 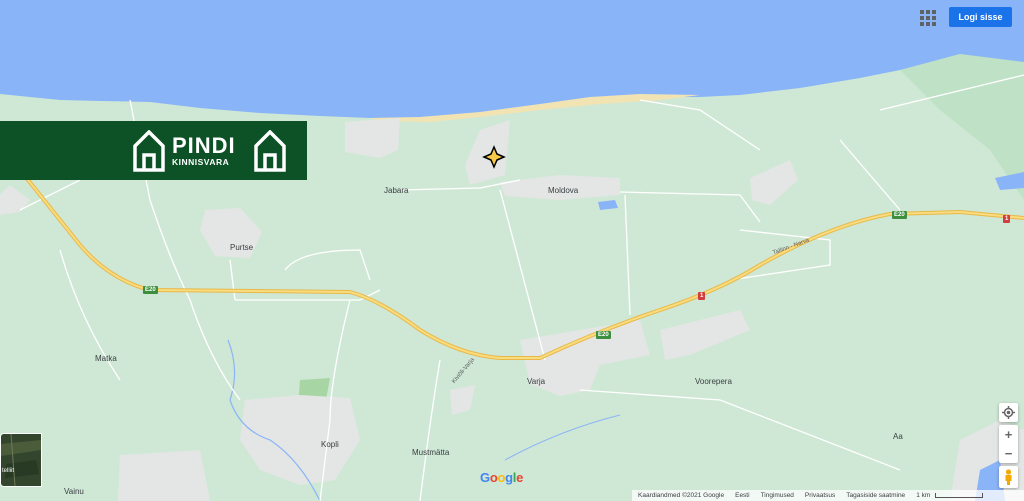 What do you see at coordinates (396, 190) in the screenshot?
I see `place-label: Jabara` at bounding box center [396, 190].